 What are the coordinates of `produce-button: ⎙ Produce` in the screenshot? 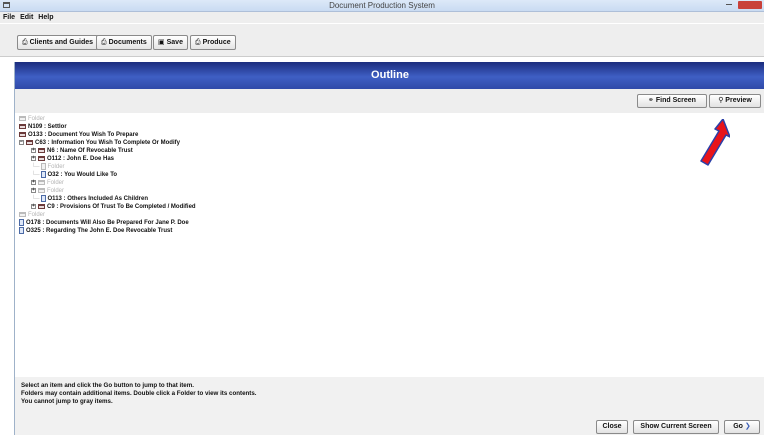 It's located at (213, 42).